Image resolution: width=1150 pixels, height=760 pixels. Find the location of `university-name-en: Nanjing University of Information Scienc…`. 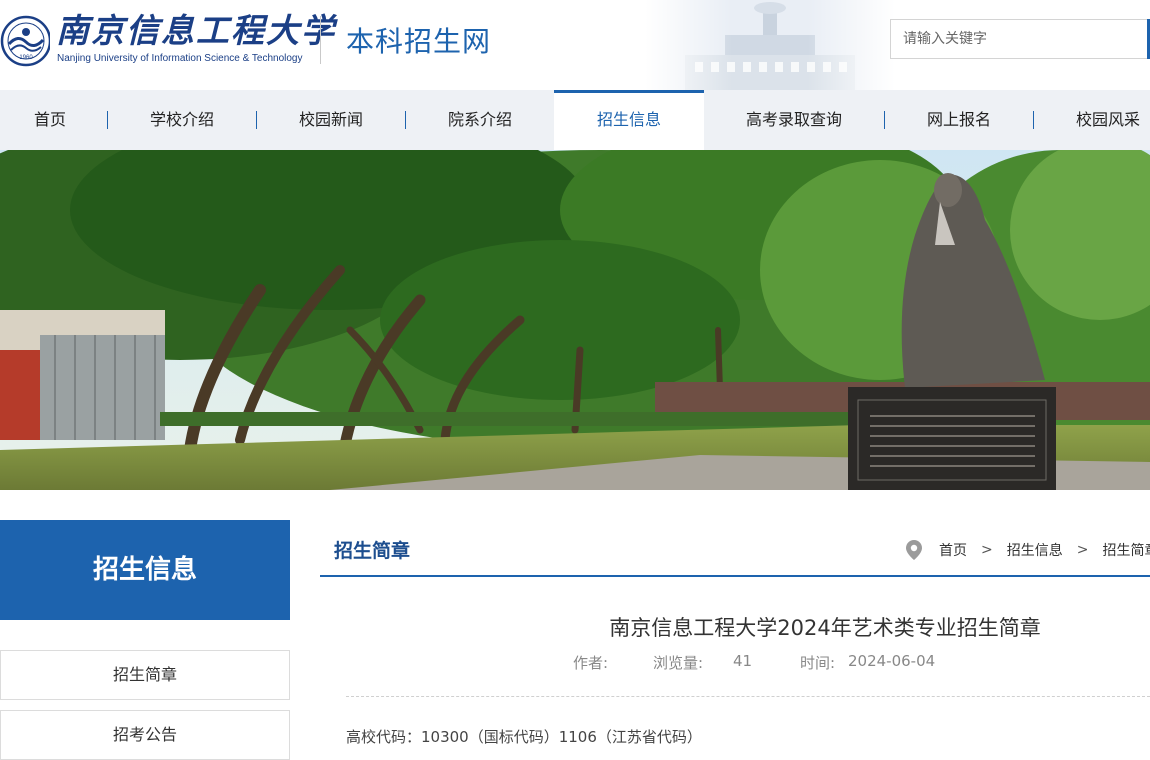

university-name-en: Nanjing University of Information Scienc… is located at coordinates (180, 58).